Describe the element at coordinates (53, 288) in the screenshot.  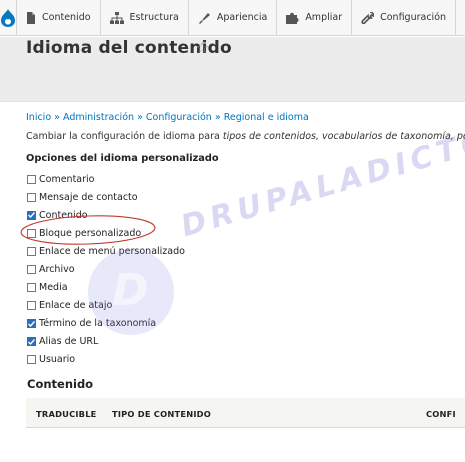
I see `option-label: Media` at that location.